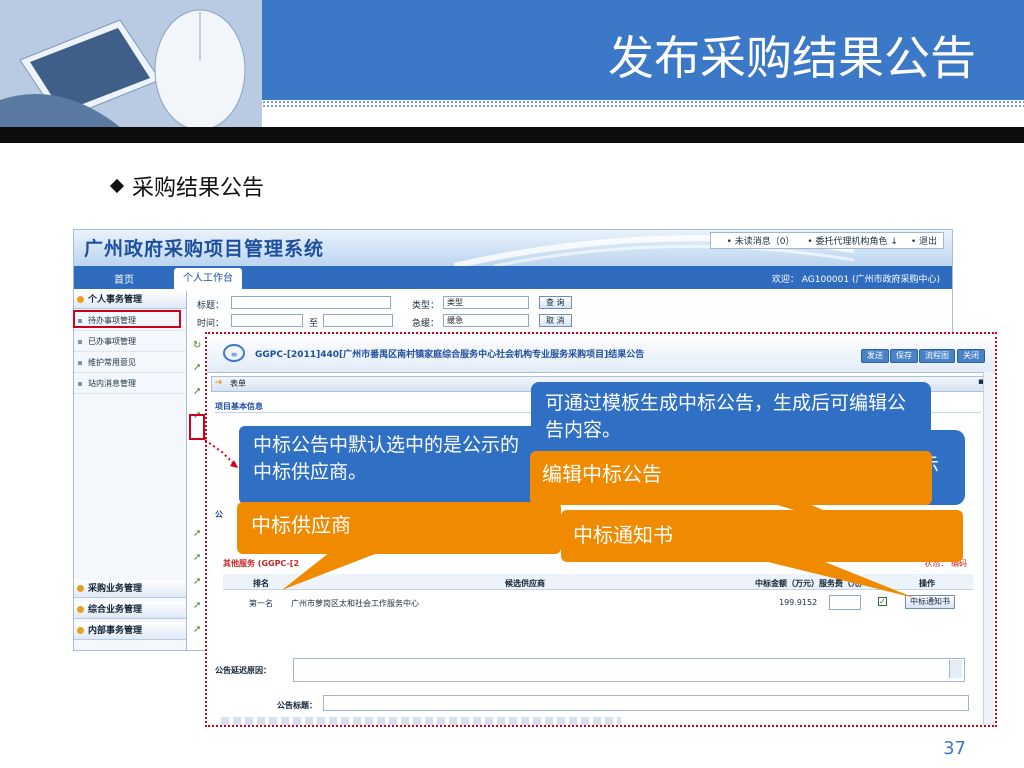 The image size is (1024, 768). I want to click on unread-messages-link: • 未读消息（0）, so click(761, 242).